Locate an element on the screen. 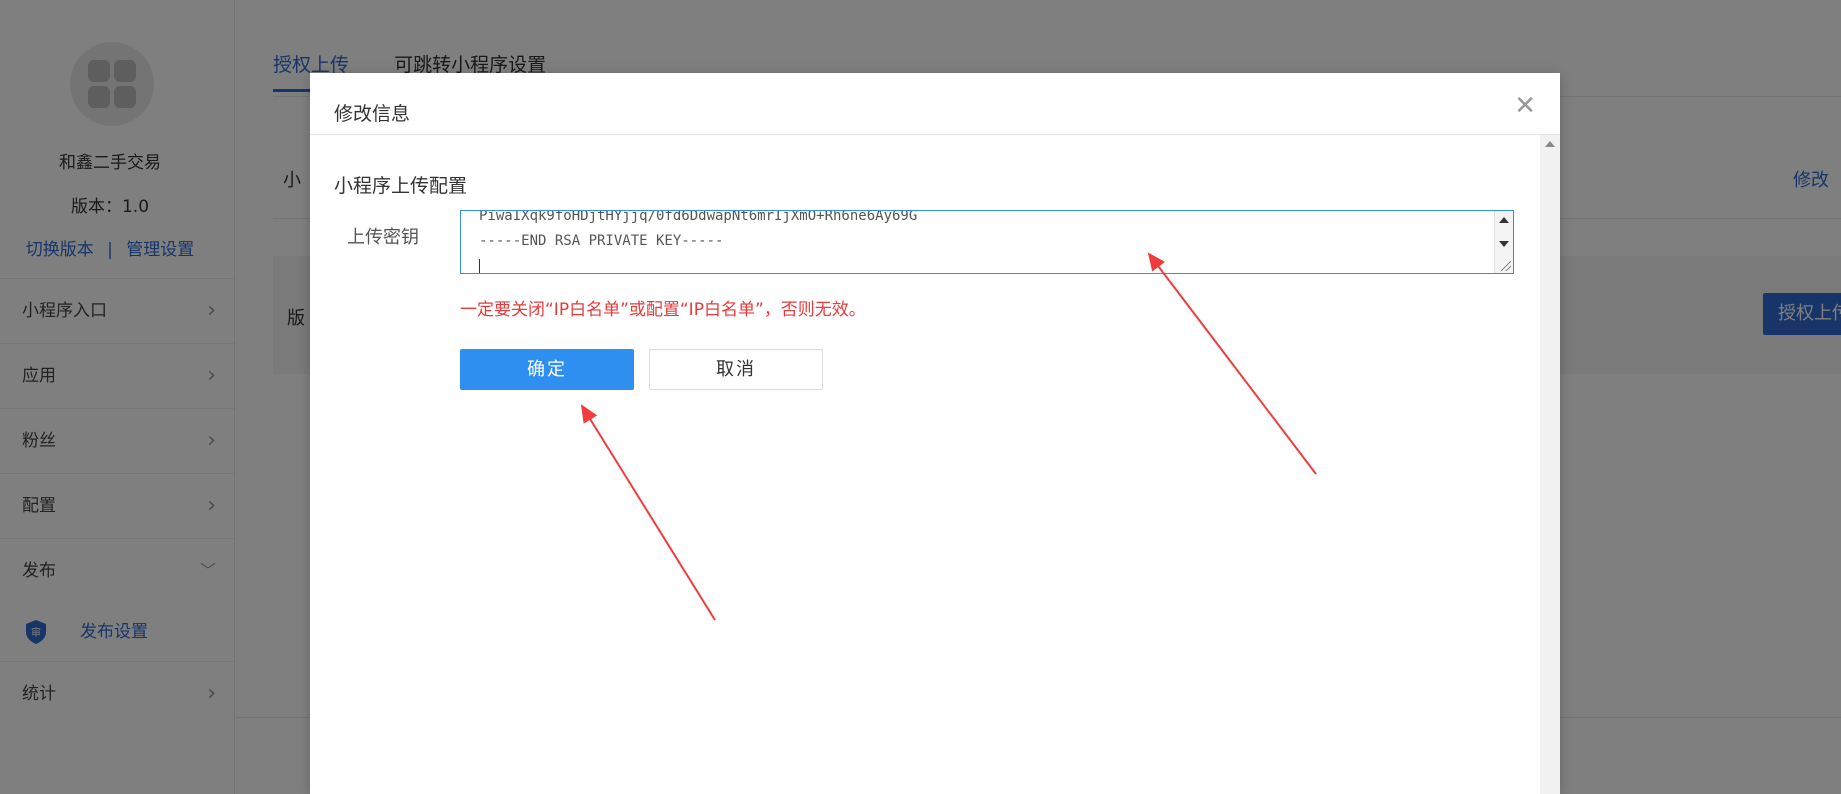  scroll-up-icon is located at coordinates (1504, 220).